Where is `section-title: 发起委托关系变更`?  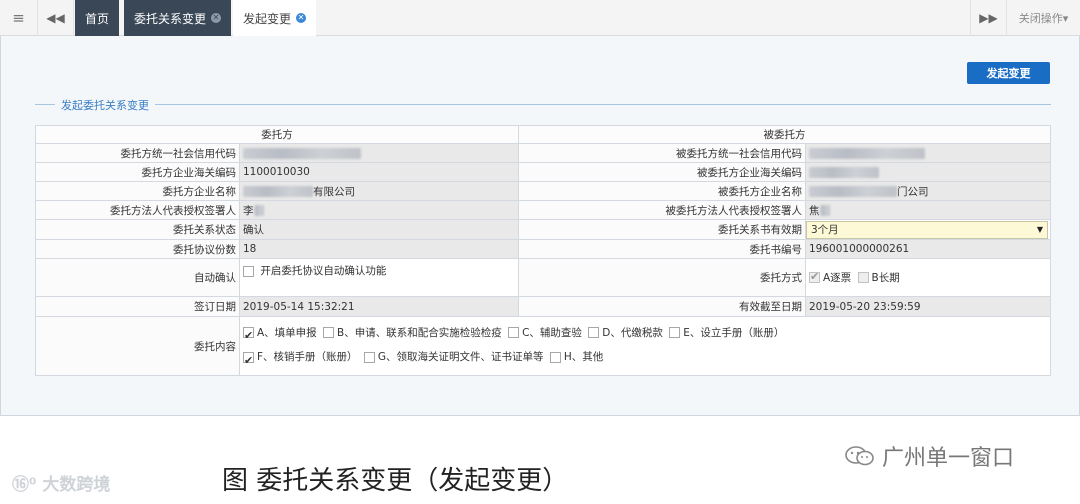 section-title: 发起委托关系变更 is located at coordinates (105, 105).